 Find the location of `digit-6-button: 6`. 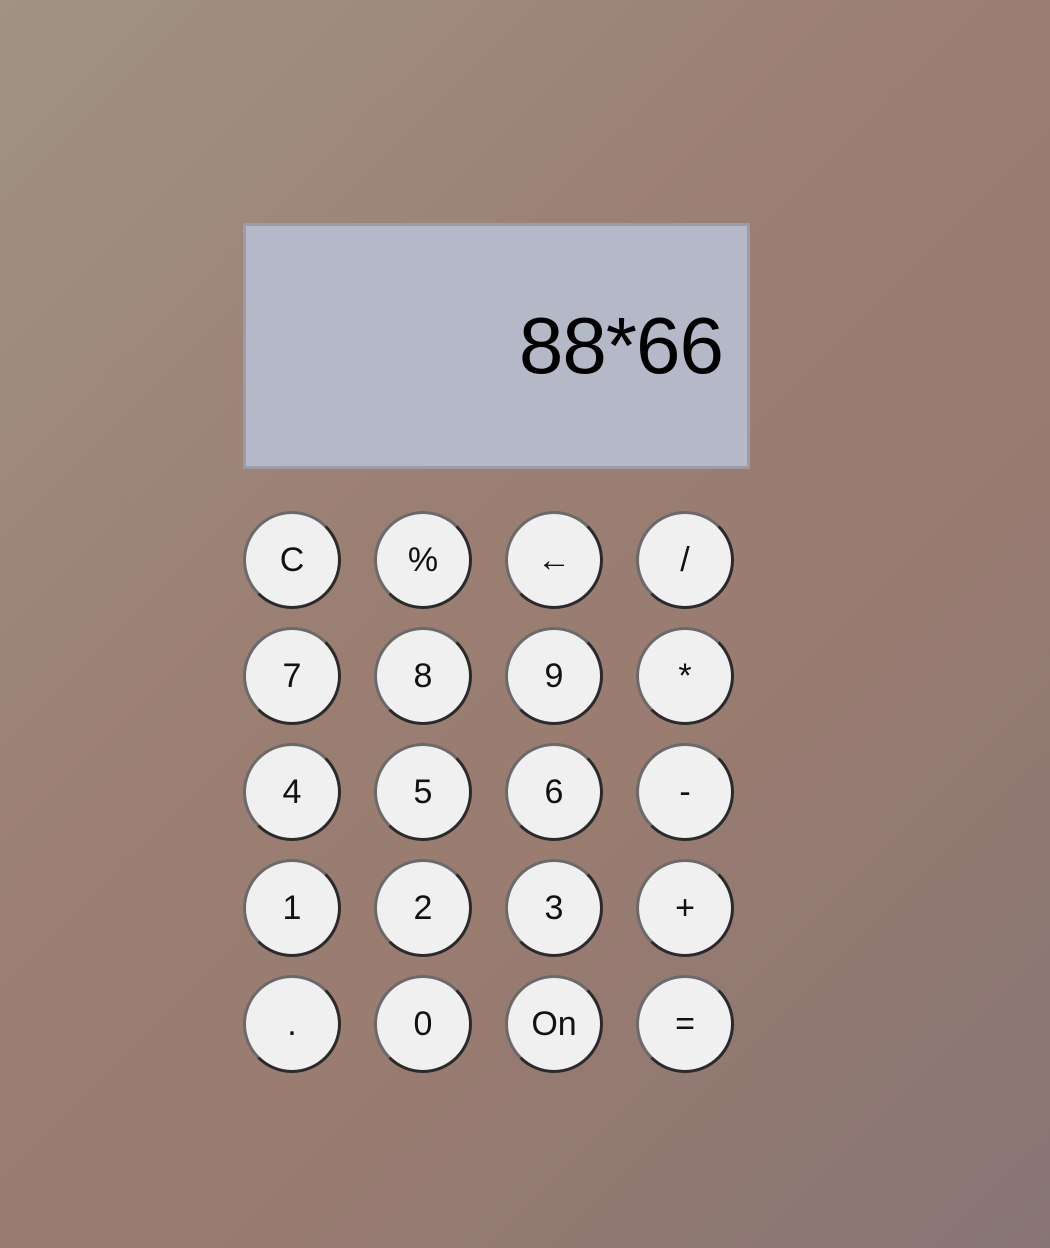

digit-6-button: 6 is located at coordinates (554, 792).